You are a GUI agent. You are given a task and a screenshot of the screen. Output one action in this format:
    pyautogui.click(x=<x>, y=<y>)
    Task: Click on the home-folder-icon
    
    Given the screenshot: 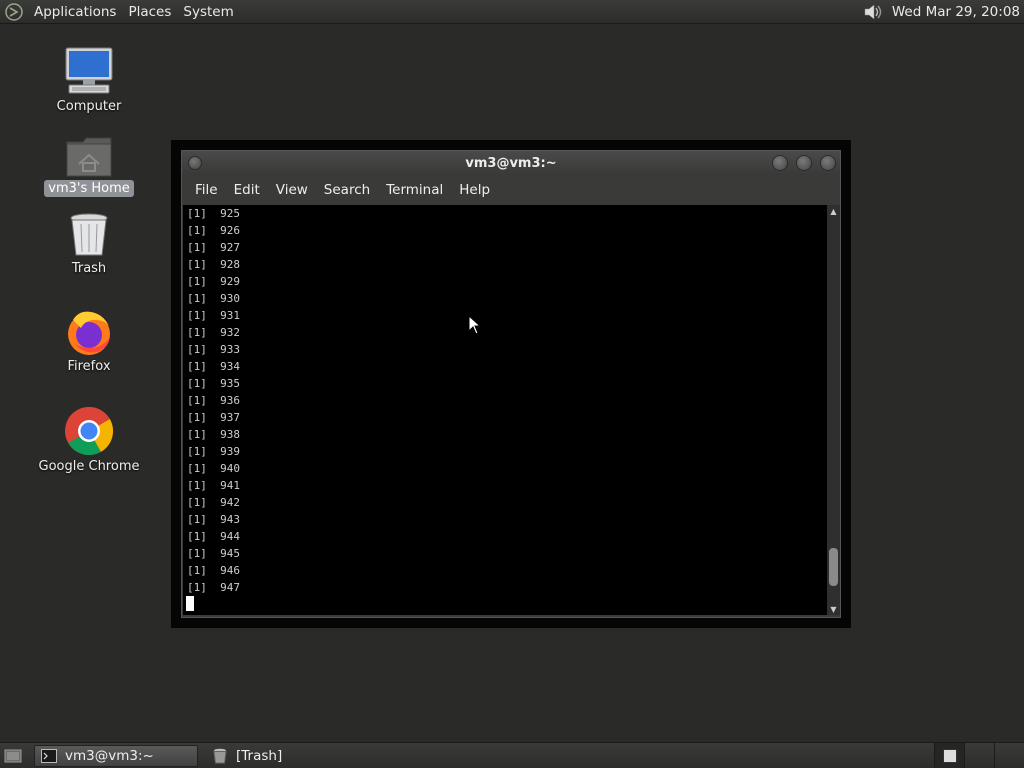 What is the action you would take?
    pyautogui.click(x=89, y=152)
    